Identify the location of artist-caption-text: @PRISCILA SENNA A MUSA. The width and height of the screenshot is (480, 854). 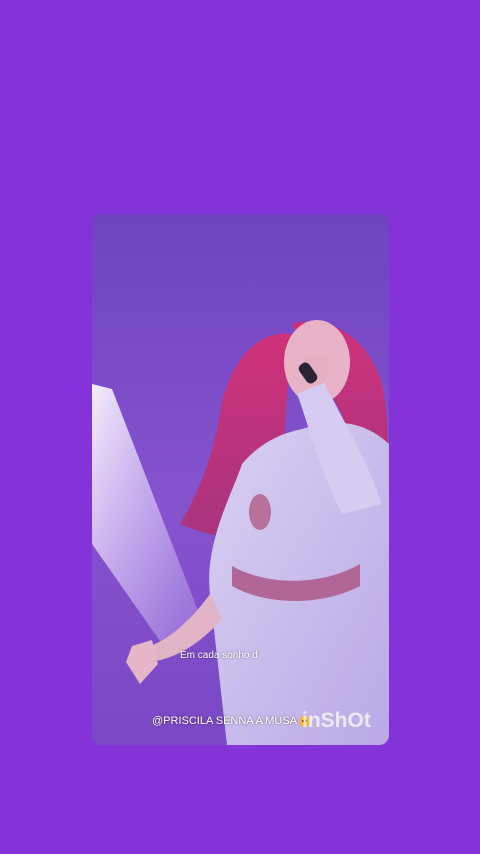
(225, 721).